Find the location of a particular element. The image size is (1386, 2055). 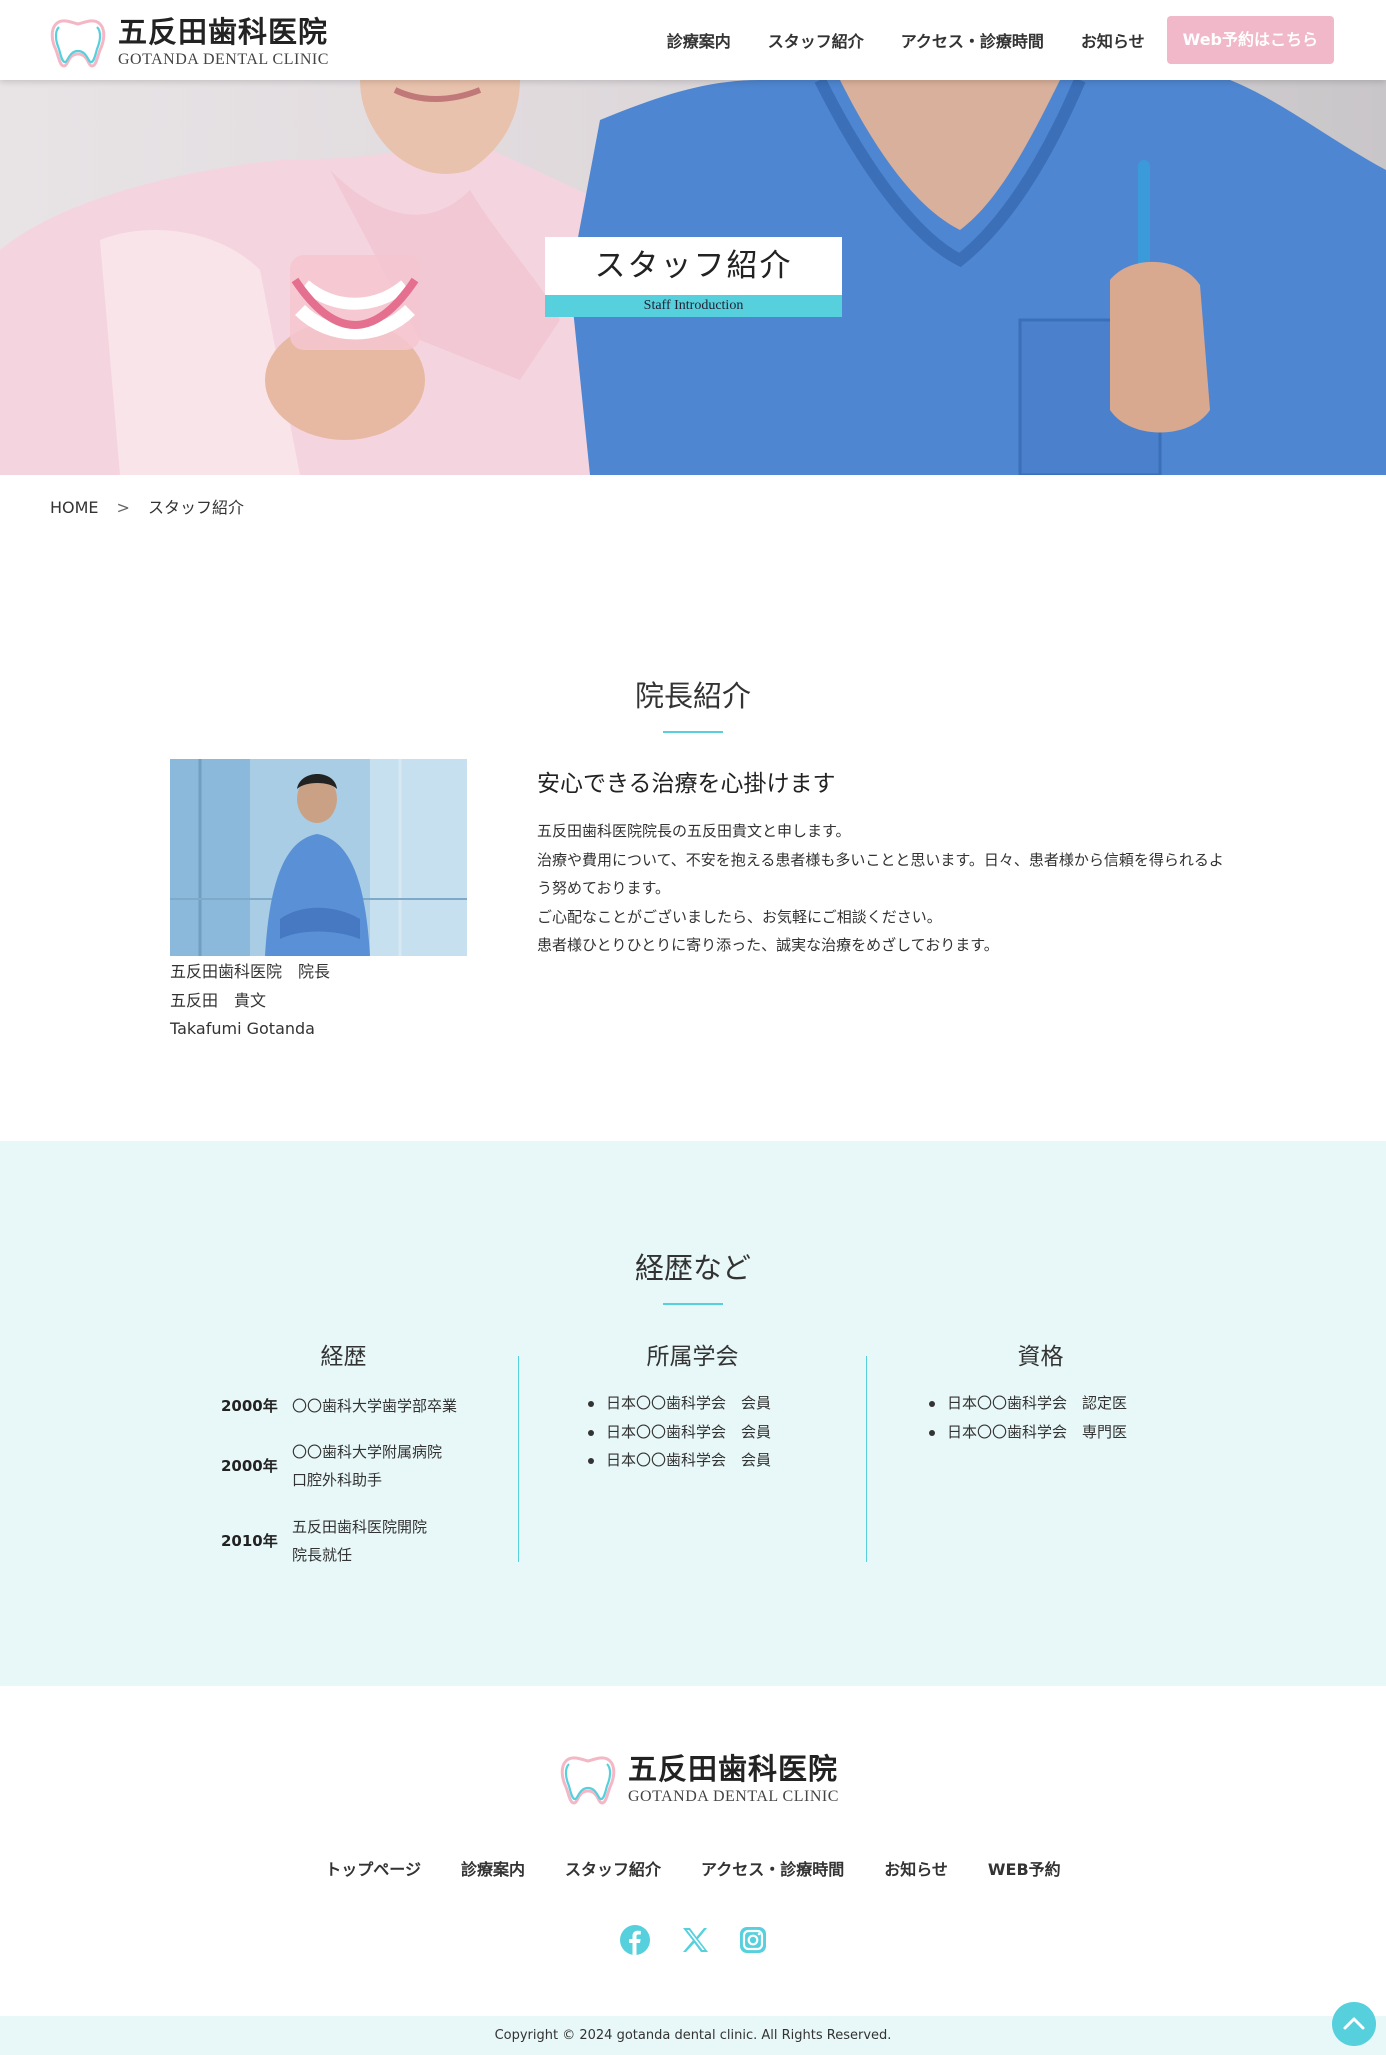

director-title-underline is located at coordinates (693, 732).